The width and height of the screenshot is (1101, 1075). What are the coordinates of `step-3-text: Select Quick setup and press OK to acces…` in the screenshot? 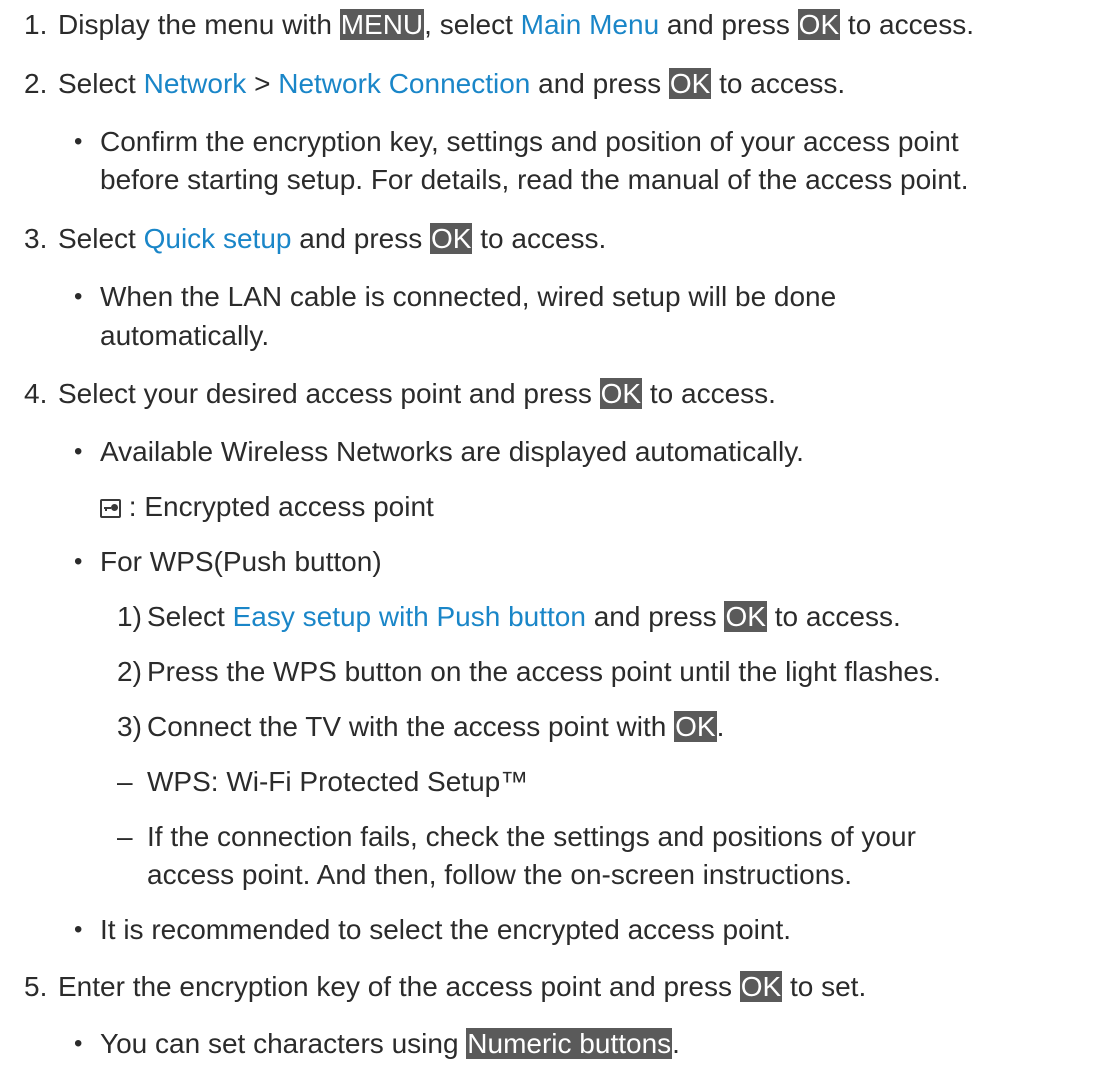 It's located at (332, 239).